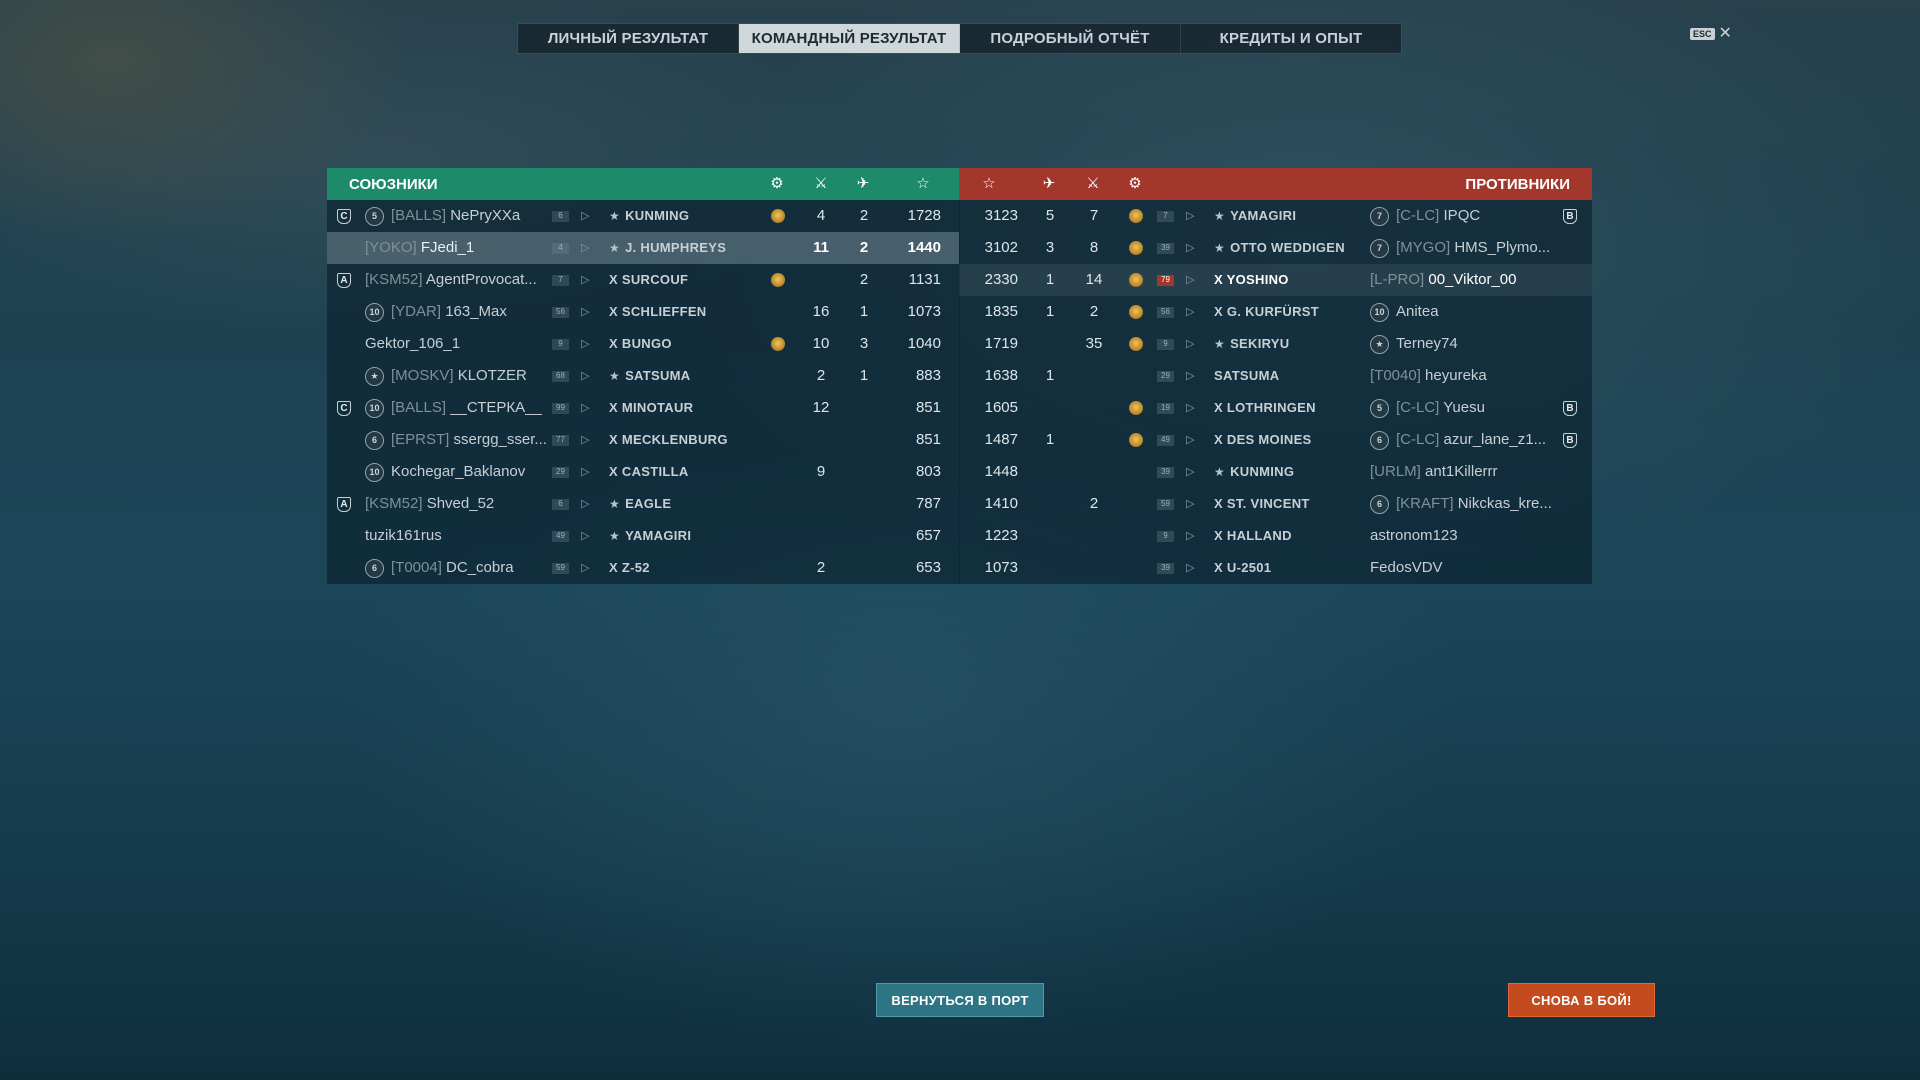 This screenshot has height=1080, width=1920. What do you see at coordinates (455, 216) in the screenshot?
I see `player-name: [BALLS] NePryXXa` at bounding box center [455, 216].